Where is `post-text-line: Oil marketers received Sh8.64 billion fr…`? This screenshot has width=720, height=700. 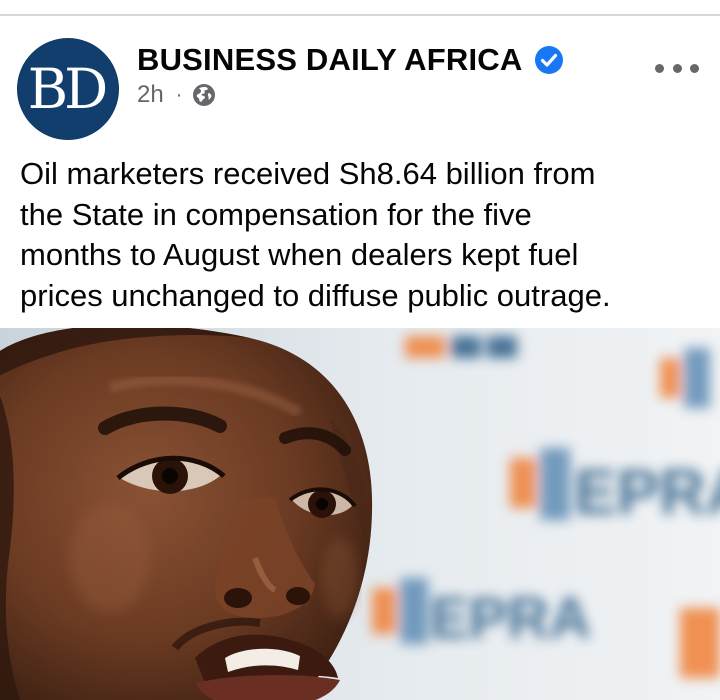
post-text-line: Oil marketers received Sh8.64 billion fr… is located at coordinates (308, 173).